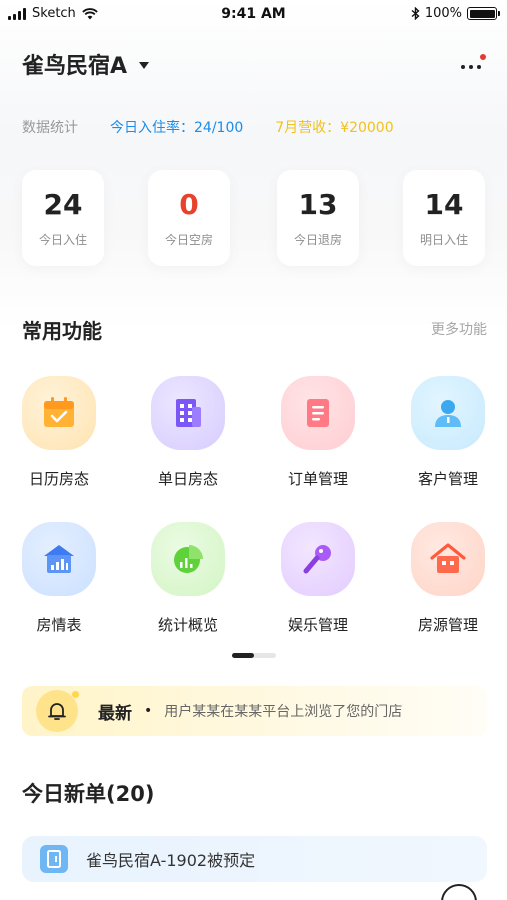 The height and width of the screenshot is (900, 507). Describe the element at coordinates (447, 625) in the screenshot. I see `function-label: 房源管理` at that location.